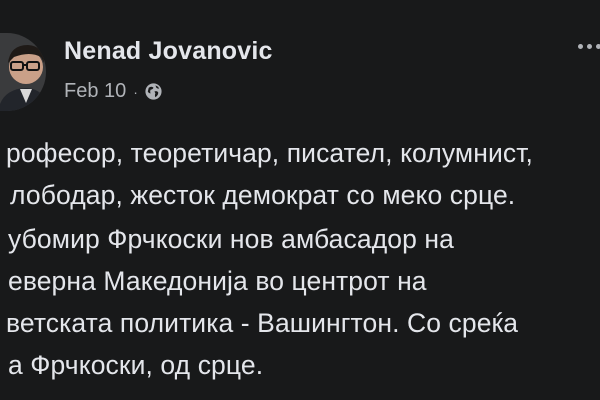 This screenshot has height=400, width=600. I want to click on post-text-line: а Фрчкоски, од срце., so click(136, 365).